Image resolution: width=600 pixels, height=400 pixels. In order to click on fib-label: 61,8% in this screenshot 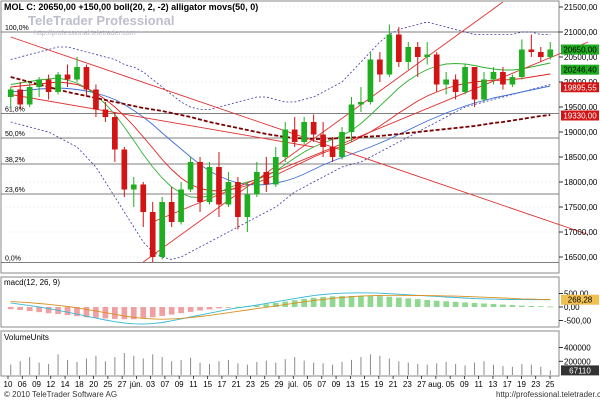, I will do `click(15, 110)`.